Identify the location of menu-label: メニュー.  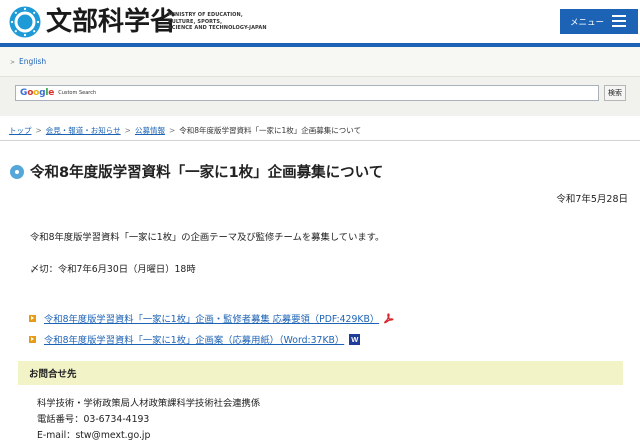
(587, 22).